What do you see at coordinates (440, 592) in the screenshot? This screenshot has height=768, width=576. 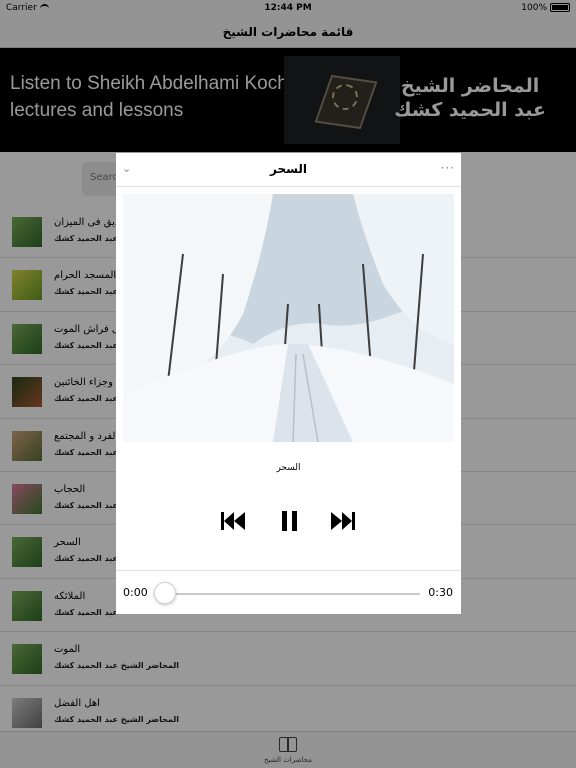 I see `duration-time: 0:30` at bounding box center [440, 592].